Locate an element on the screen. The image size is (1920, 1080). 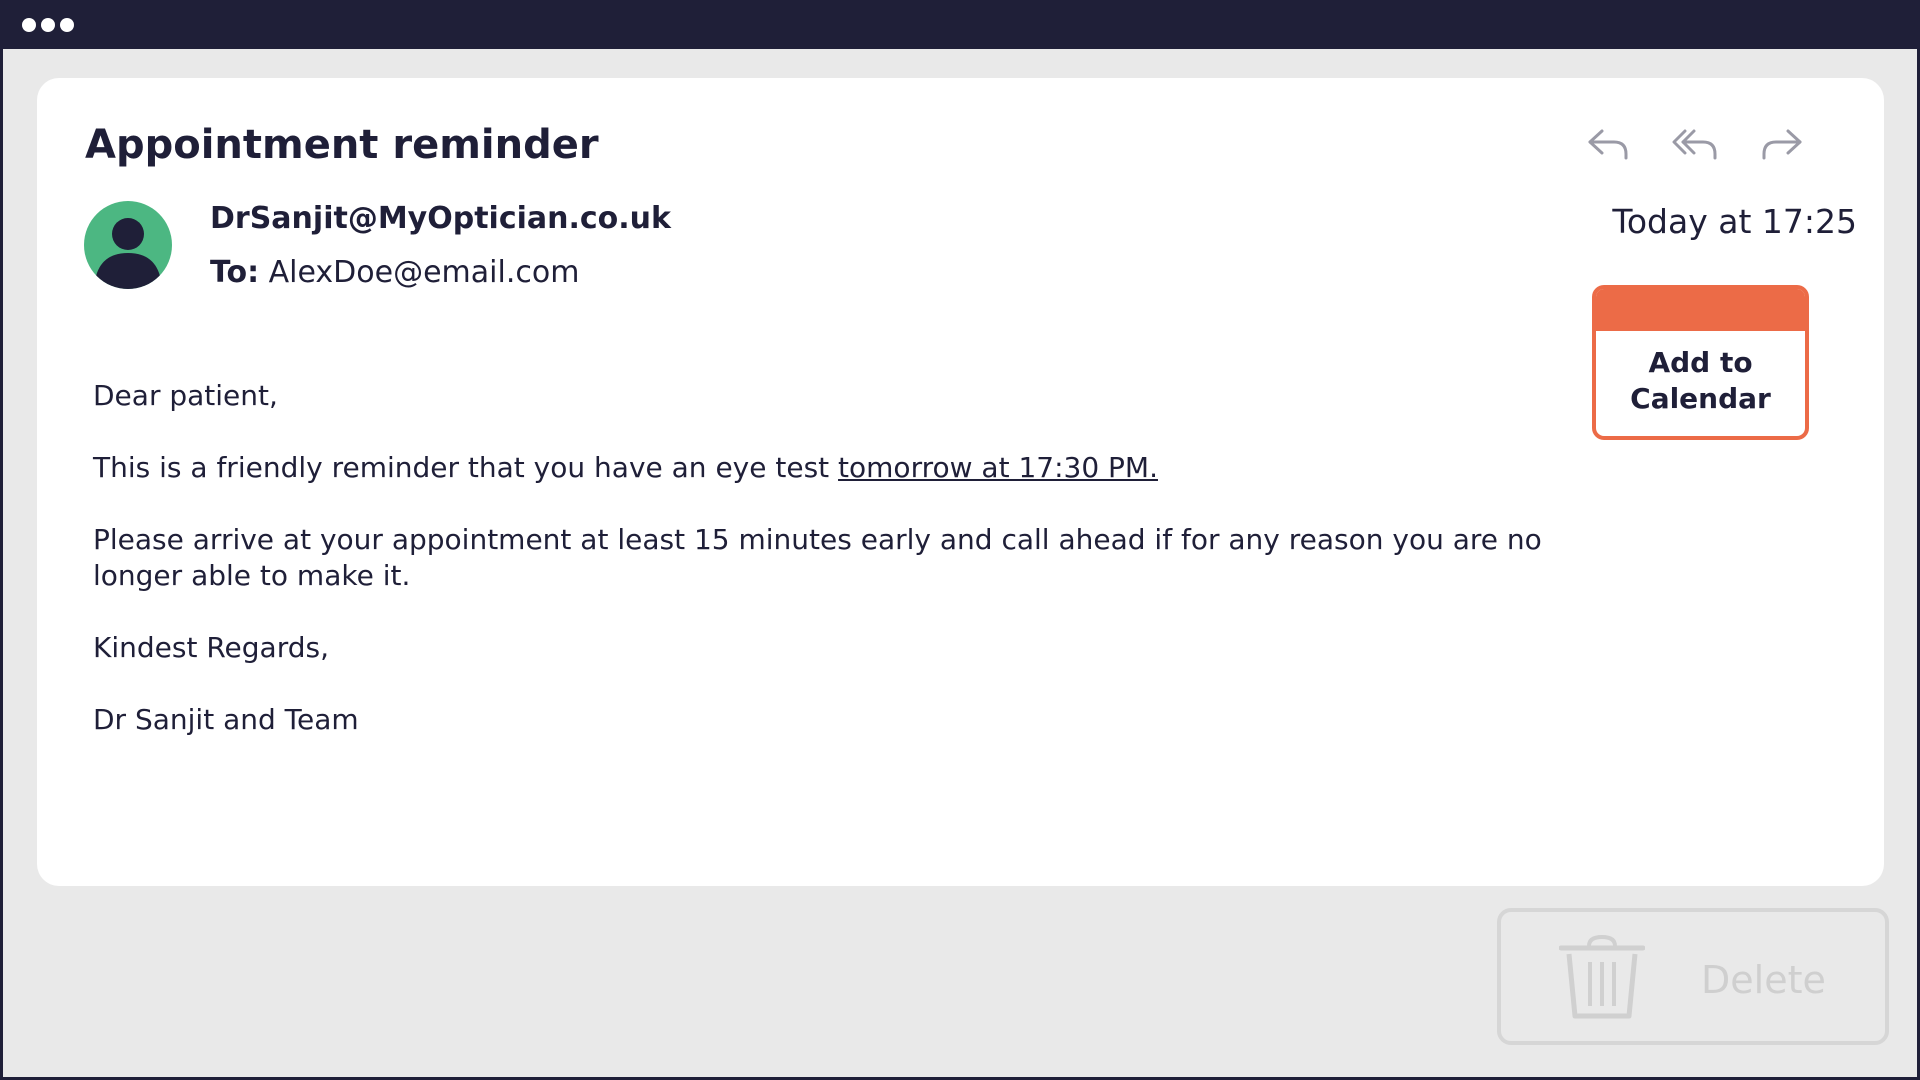
reply-button is located at coordinates (1609, 143).